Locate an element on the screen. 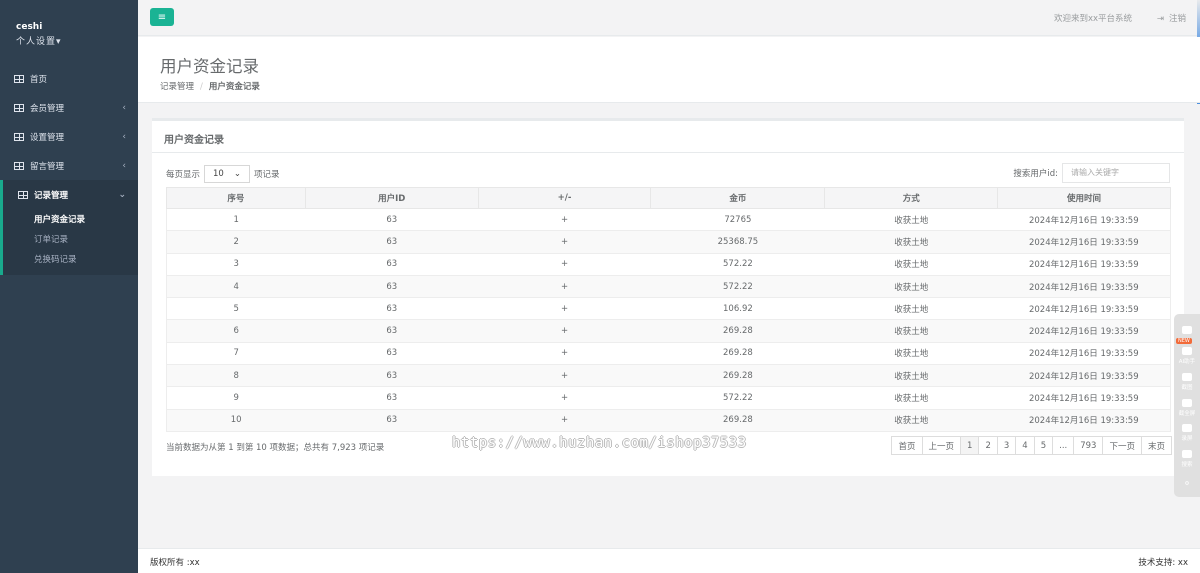  cell-coins: 72765 is located at coordinates (737, 219).